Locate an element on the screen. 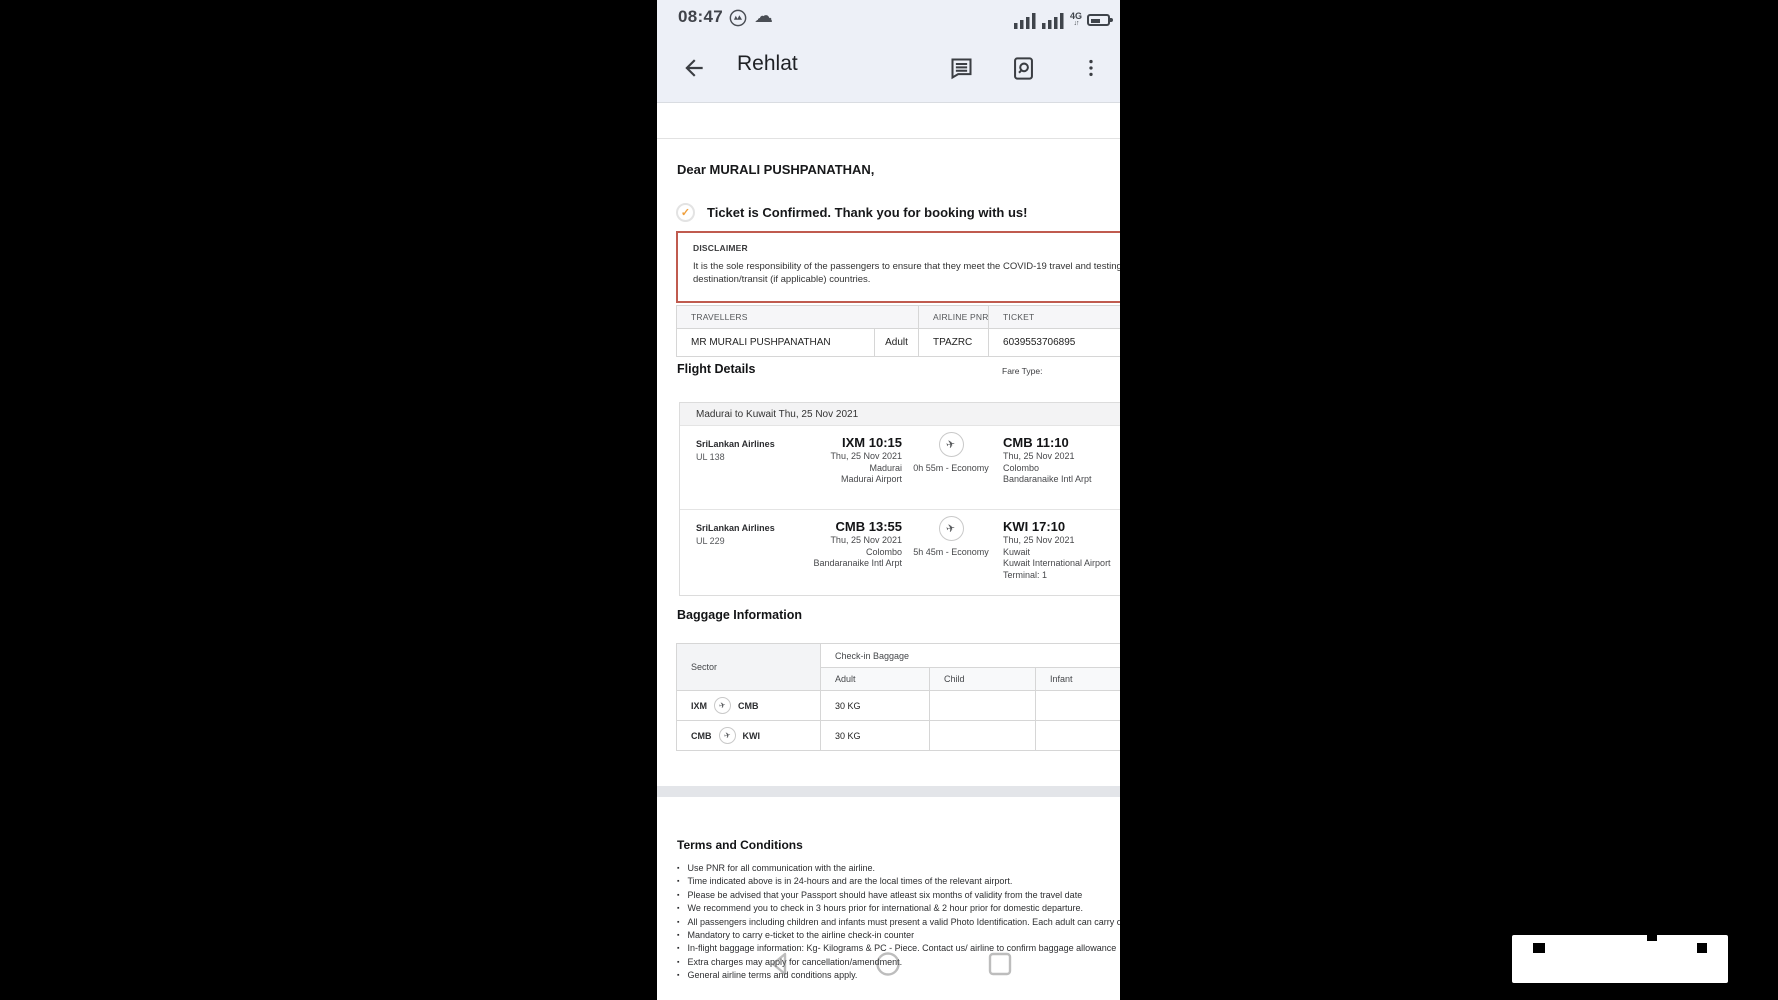 This screenshot has height=1000, width=1778. departure-airport: Bandaranaike Intl Arpt is located at coordinates (857, 563).